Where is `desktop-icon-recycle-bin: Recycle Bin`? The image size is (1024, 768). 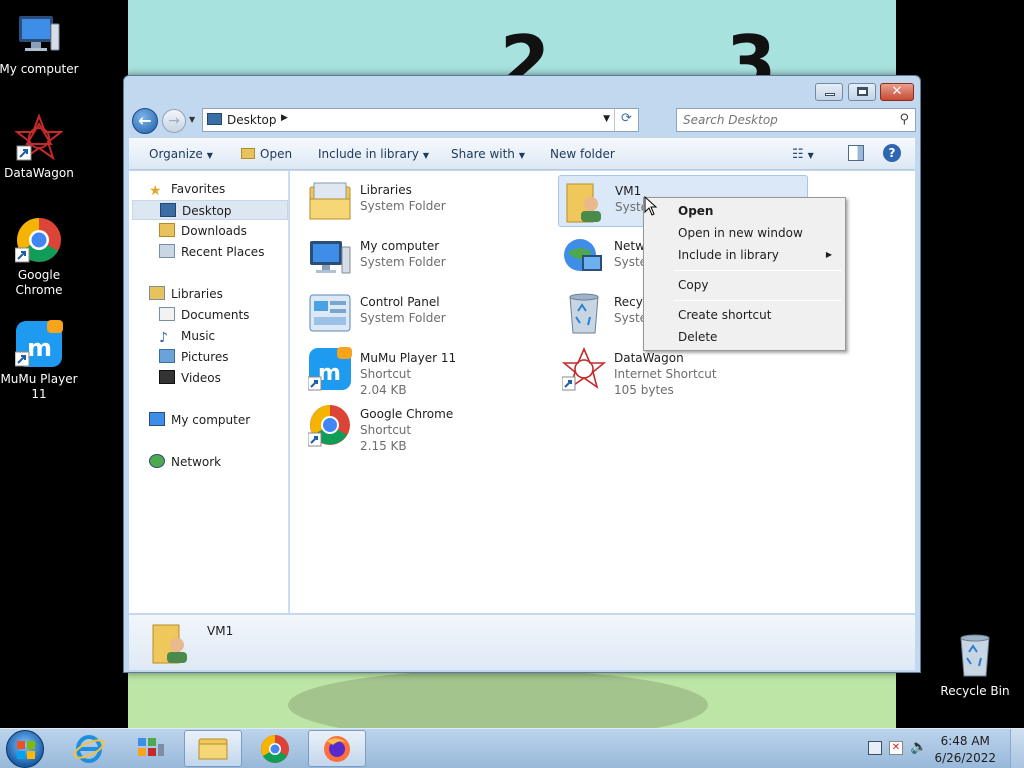 desktop-icon-recycle-bin: Recycle Bin is located at coordinates (975, 665).